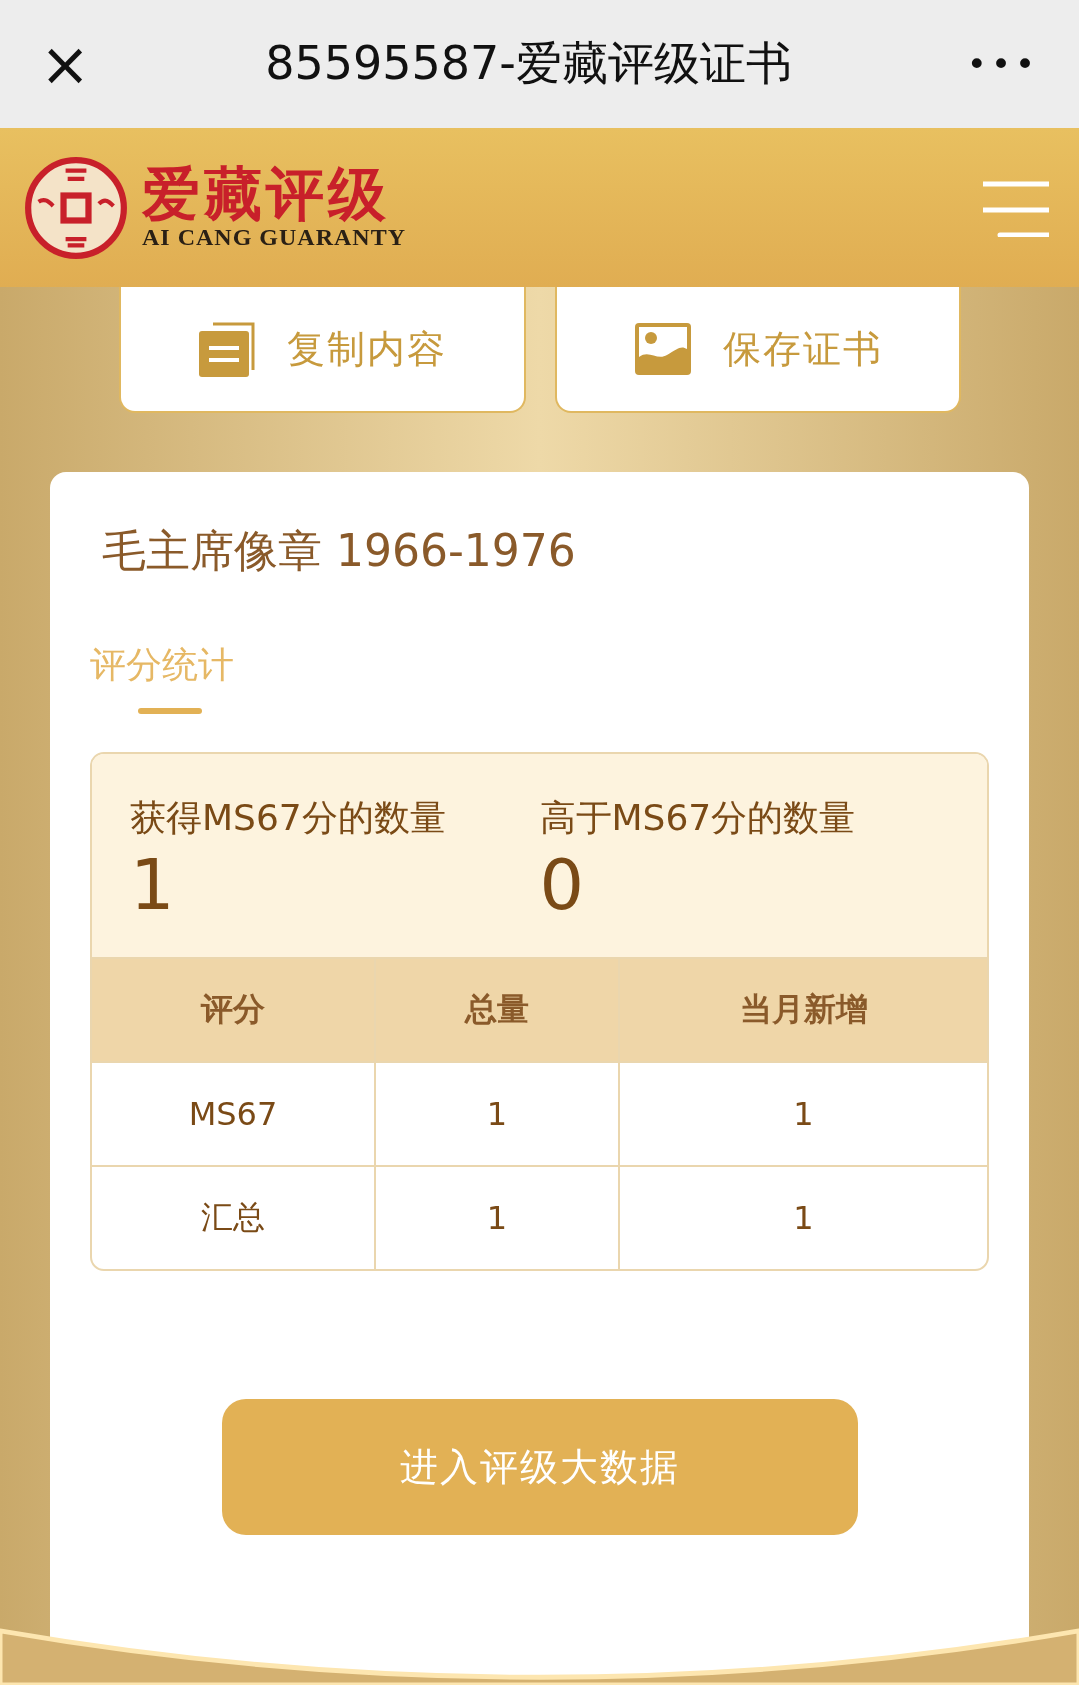  Describe the element at coordinates (662, 349) in the screenshot. I see `image-icon` at that location.